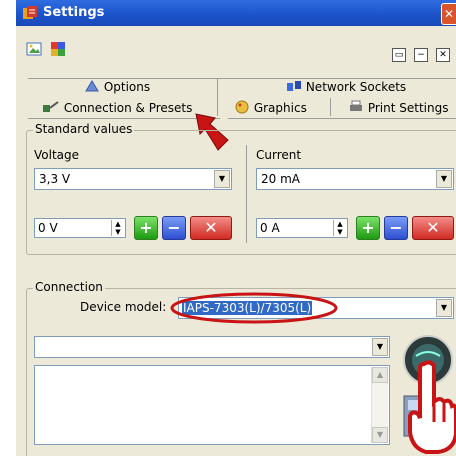 The height and width of the screenshot is (456, 456). What do you see at coordinates (55, 179) in the screenshot?
I see `voltage-combo-value: 3,3 V` at bounding box center [55, 179].